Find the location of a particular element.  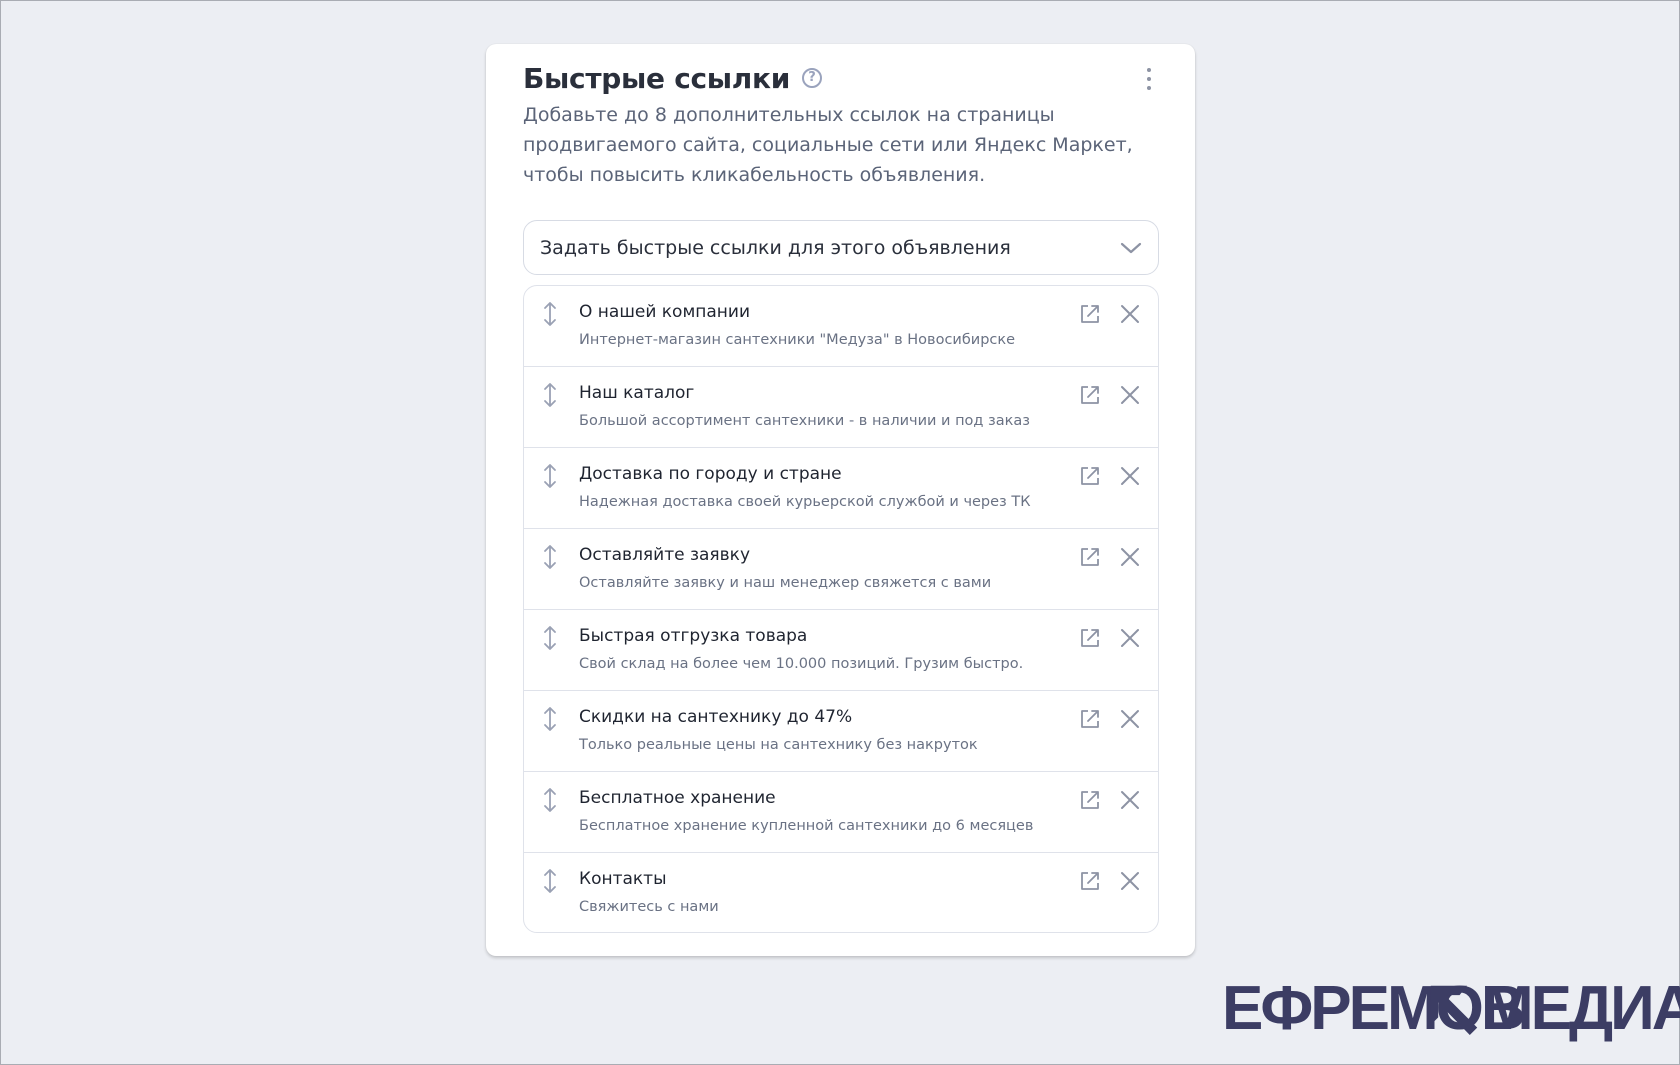

card-header: Быстрые ссылки ? is located at coordinates (840, 78).